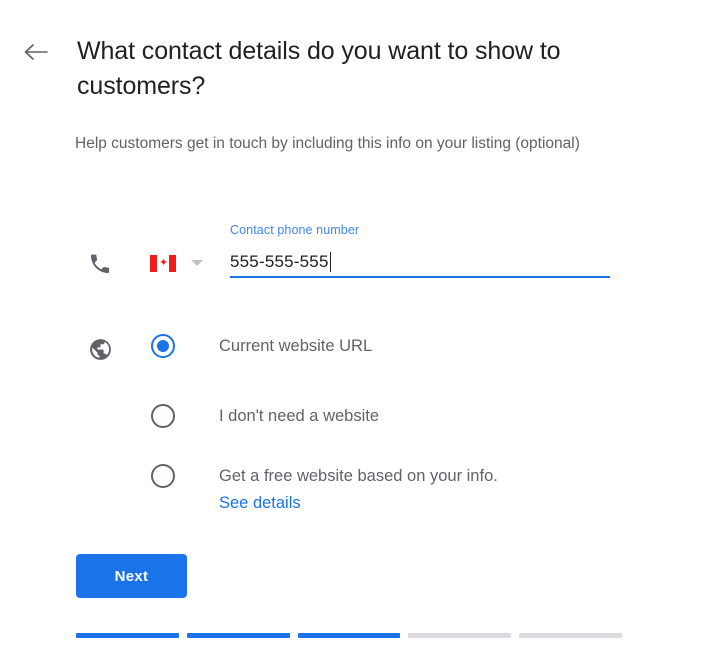  What do you see at coordinates (299, 416) in the screenshot?
I see `radio-label: I don't need a website` at bounding box center [299, 416].